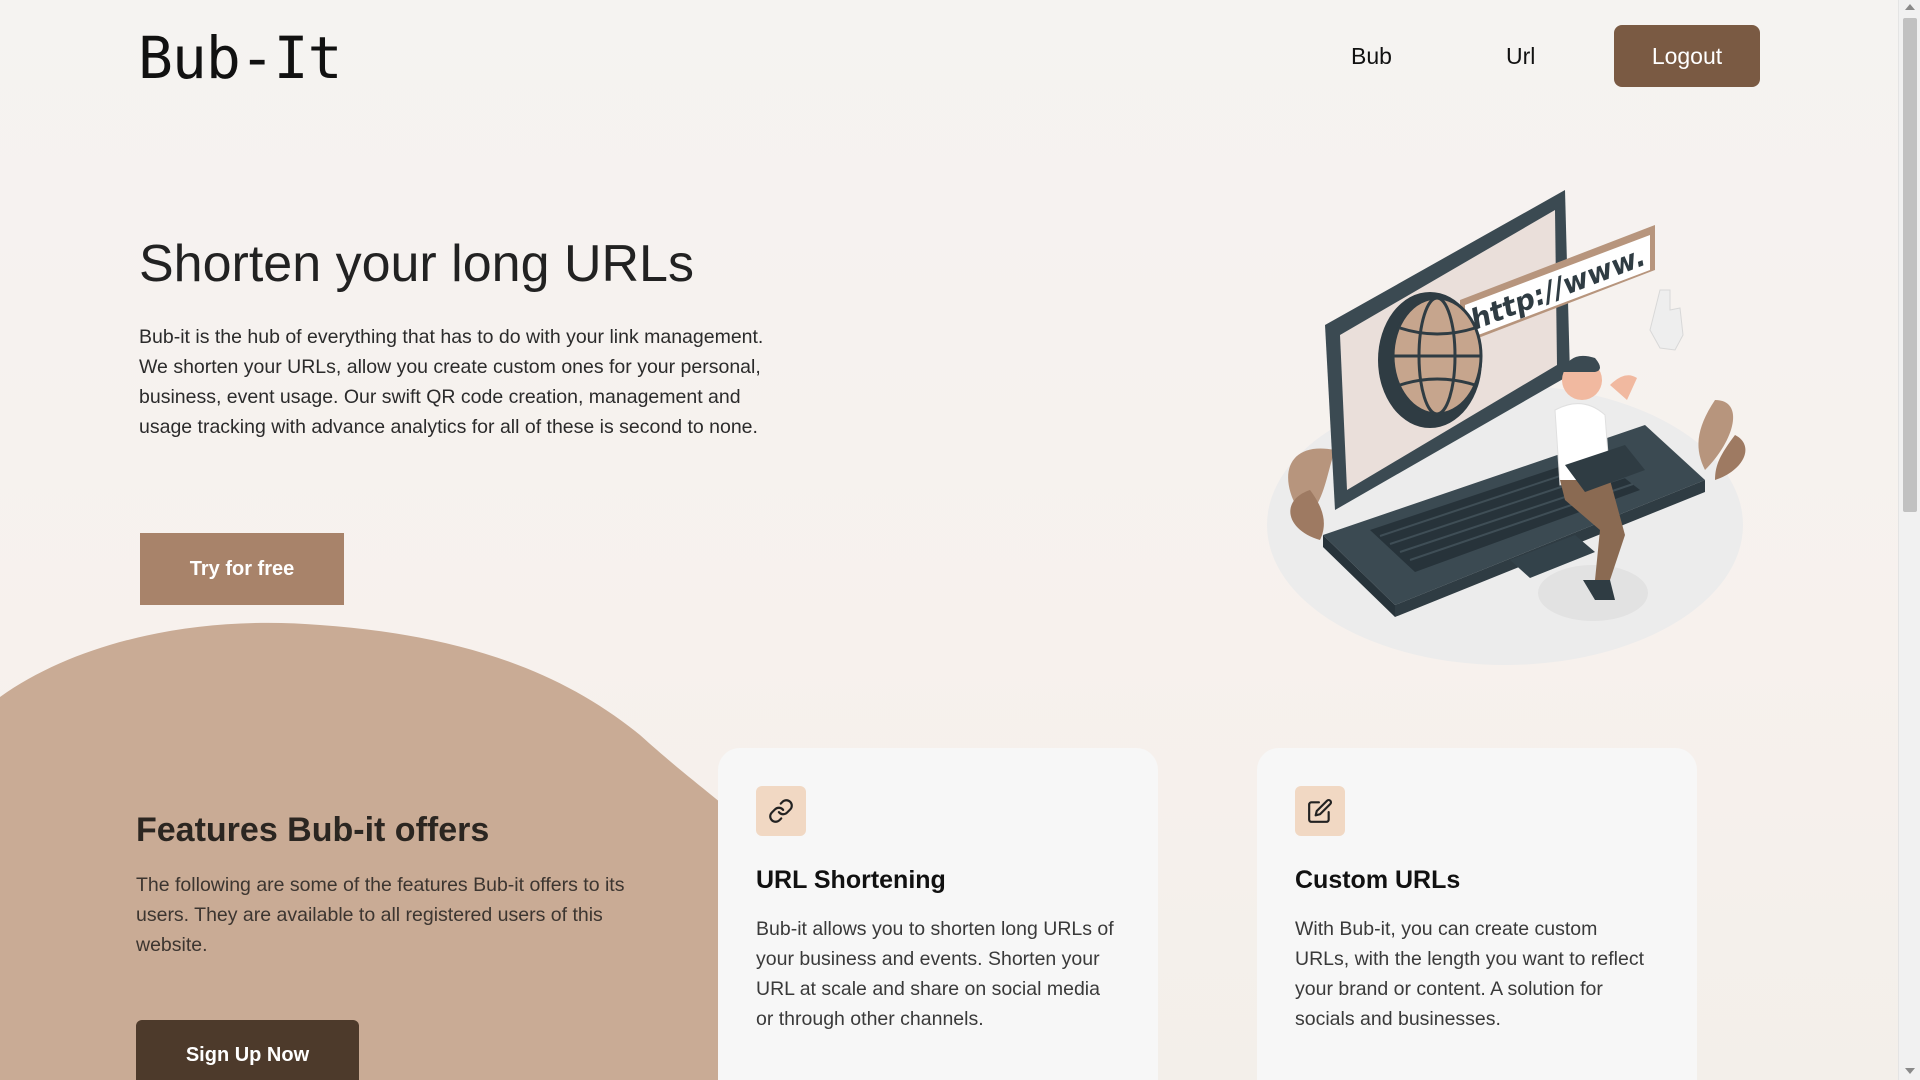 This screenshot has height=1080, width=1920. Describe the element at coordinates (240, 58) in the screenshot. I see `logo: Bub-It` at that location.